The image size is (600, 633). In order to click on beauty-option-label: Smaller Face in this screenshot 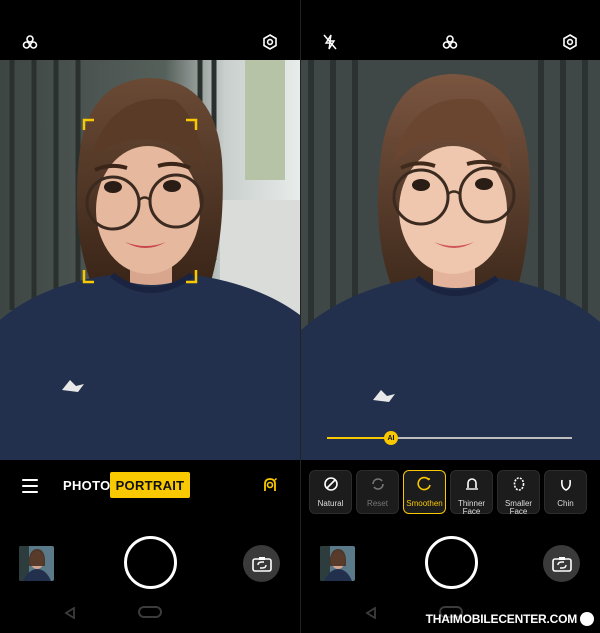, I will do `click(518, 507)`.